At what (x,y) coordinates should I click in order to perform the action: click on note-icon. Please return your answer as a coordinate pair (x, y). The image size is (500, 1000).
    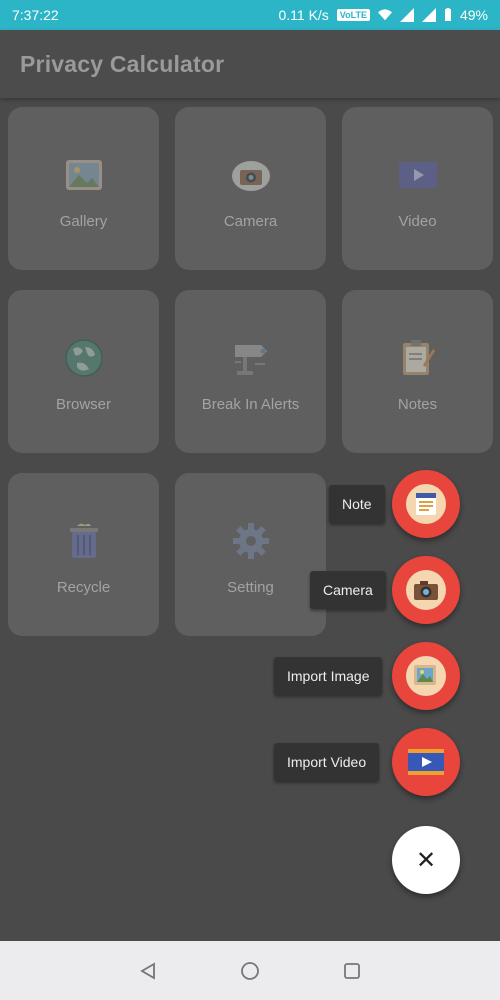
    Looking at the image, I should click on (426, 504).